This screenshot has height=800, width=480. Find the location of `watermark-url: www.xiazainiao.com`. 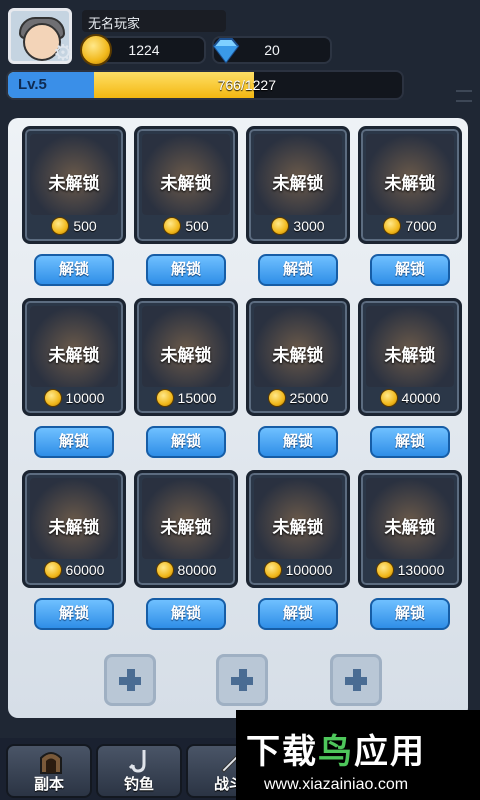

watermark-url: www.xiazainiao.com is located at coordinates (336, 784).